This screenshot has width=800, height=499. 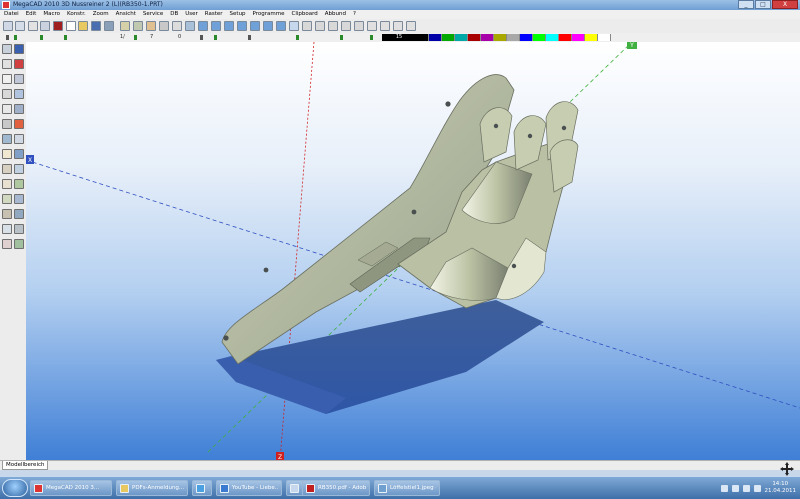 I want to click on chamfer-icon, so click(x=398, y=26).